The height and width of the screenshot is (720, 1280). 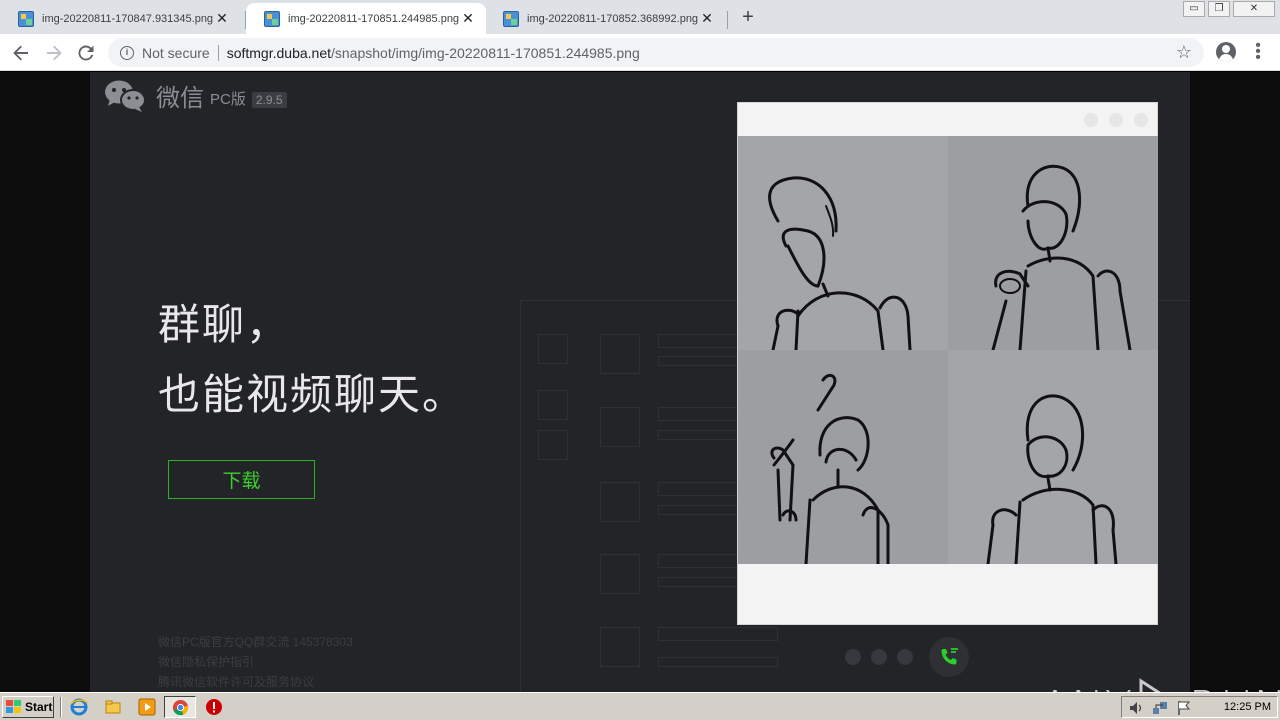 I want to click on reload-icon, so click(x=86, y=53).